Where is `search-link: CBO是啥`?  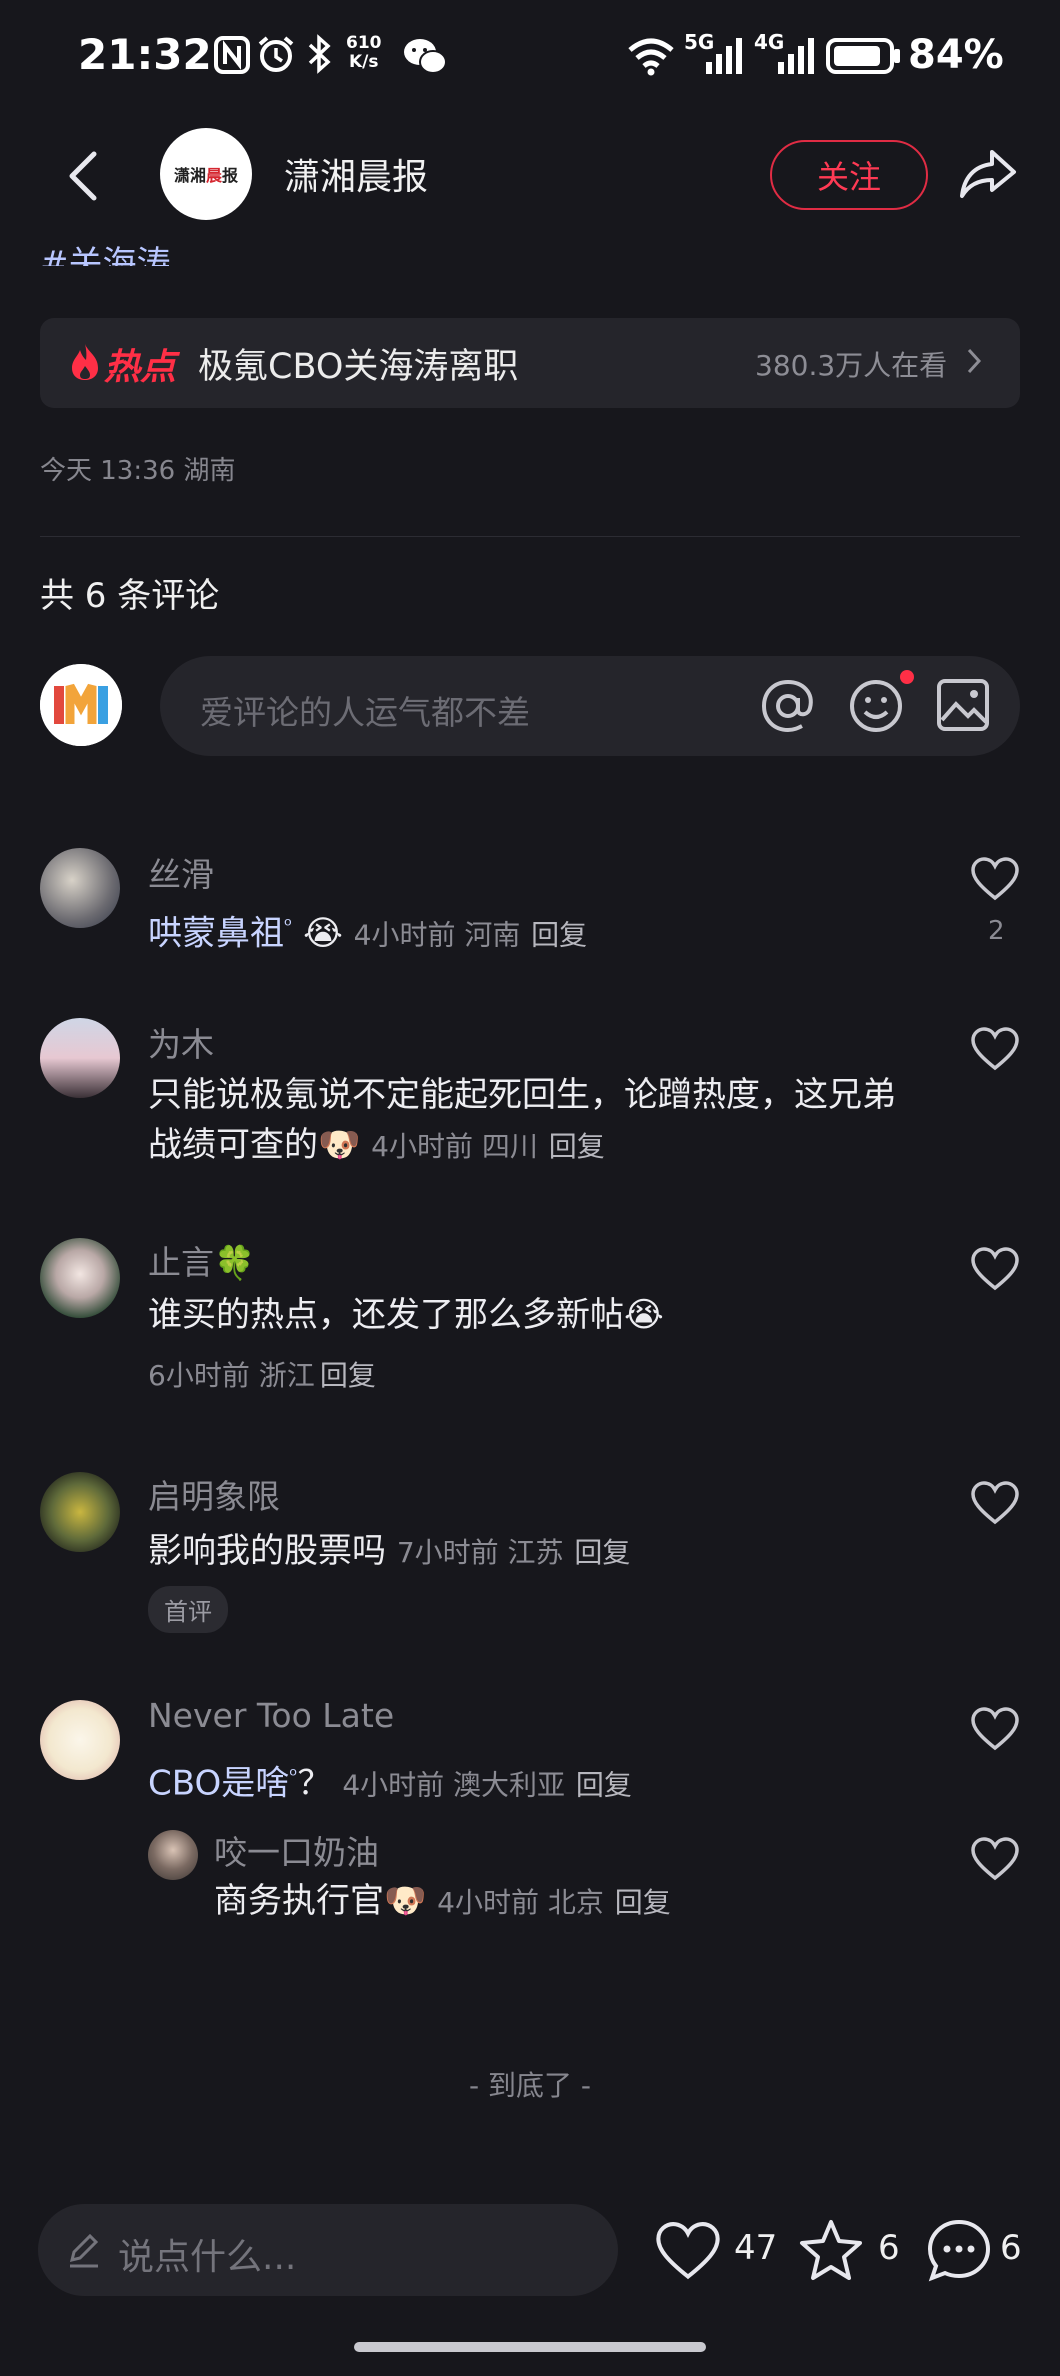
search-link: CBO是啥 is located at coordinates (218, 1783).